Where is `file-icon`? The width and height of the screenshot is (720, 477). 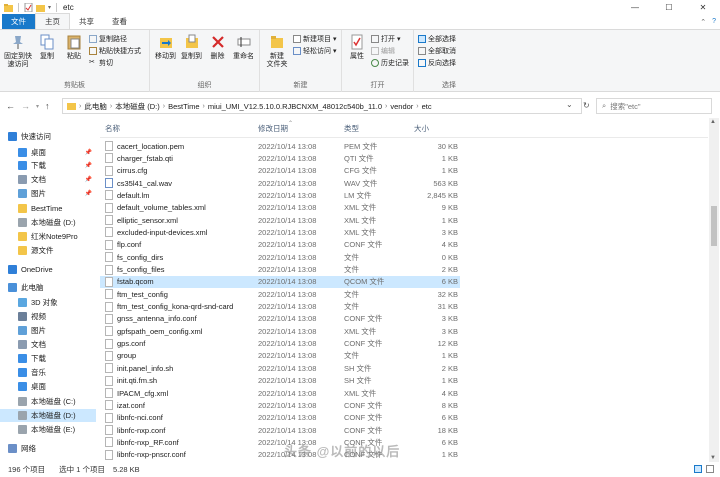 file-icon is located at coordinates (109, 244).